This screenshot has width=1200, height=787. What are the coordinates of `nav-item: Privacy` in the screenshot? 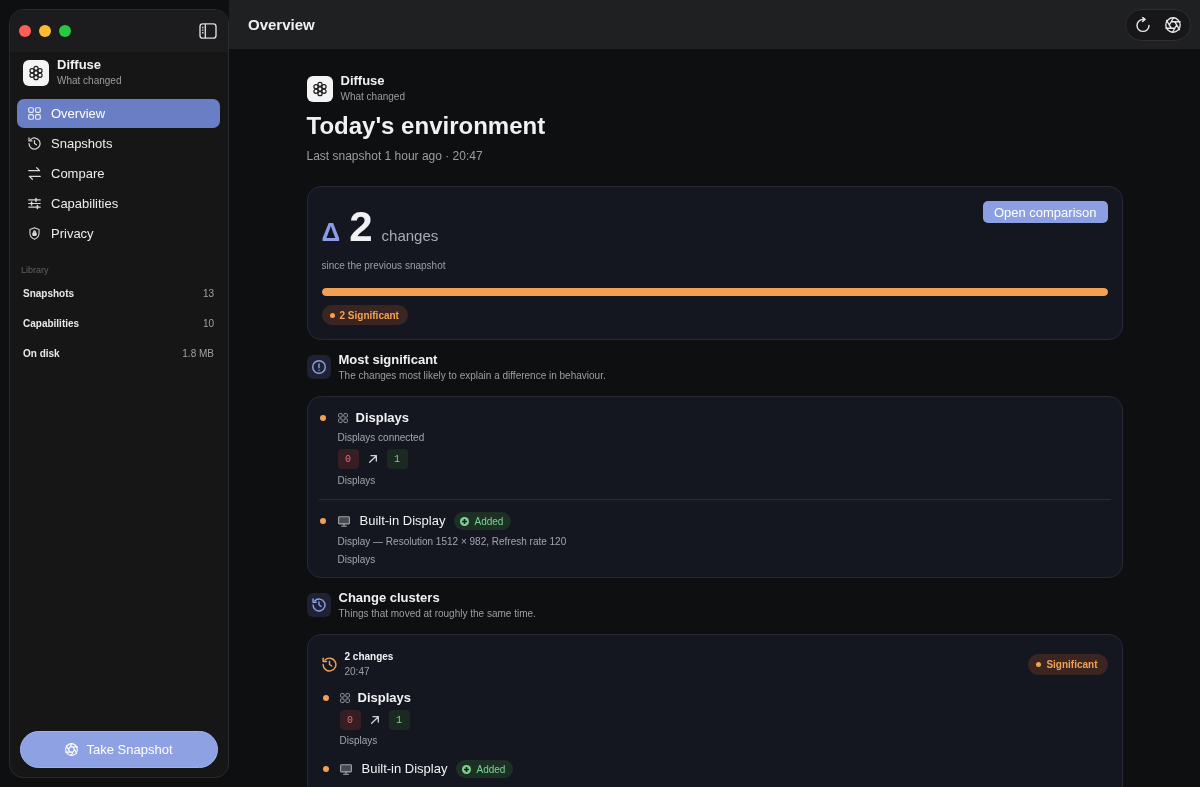 It's located at (118, 233).